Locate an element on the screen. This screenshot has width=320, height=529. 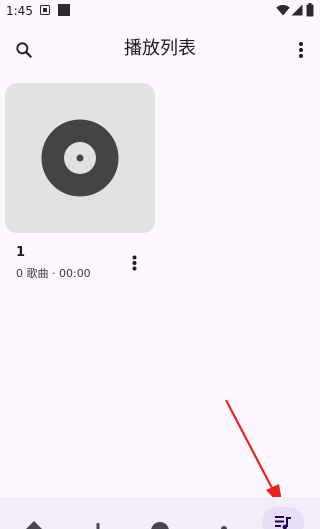
home-icon is located at coordinates (34, 525).